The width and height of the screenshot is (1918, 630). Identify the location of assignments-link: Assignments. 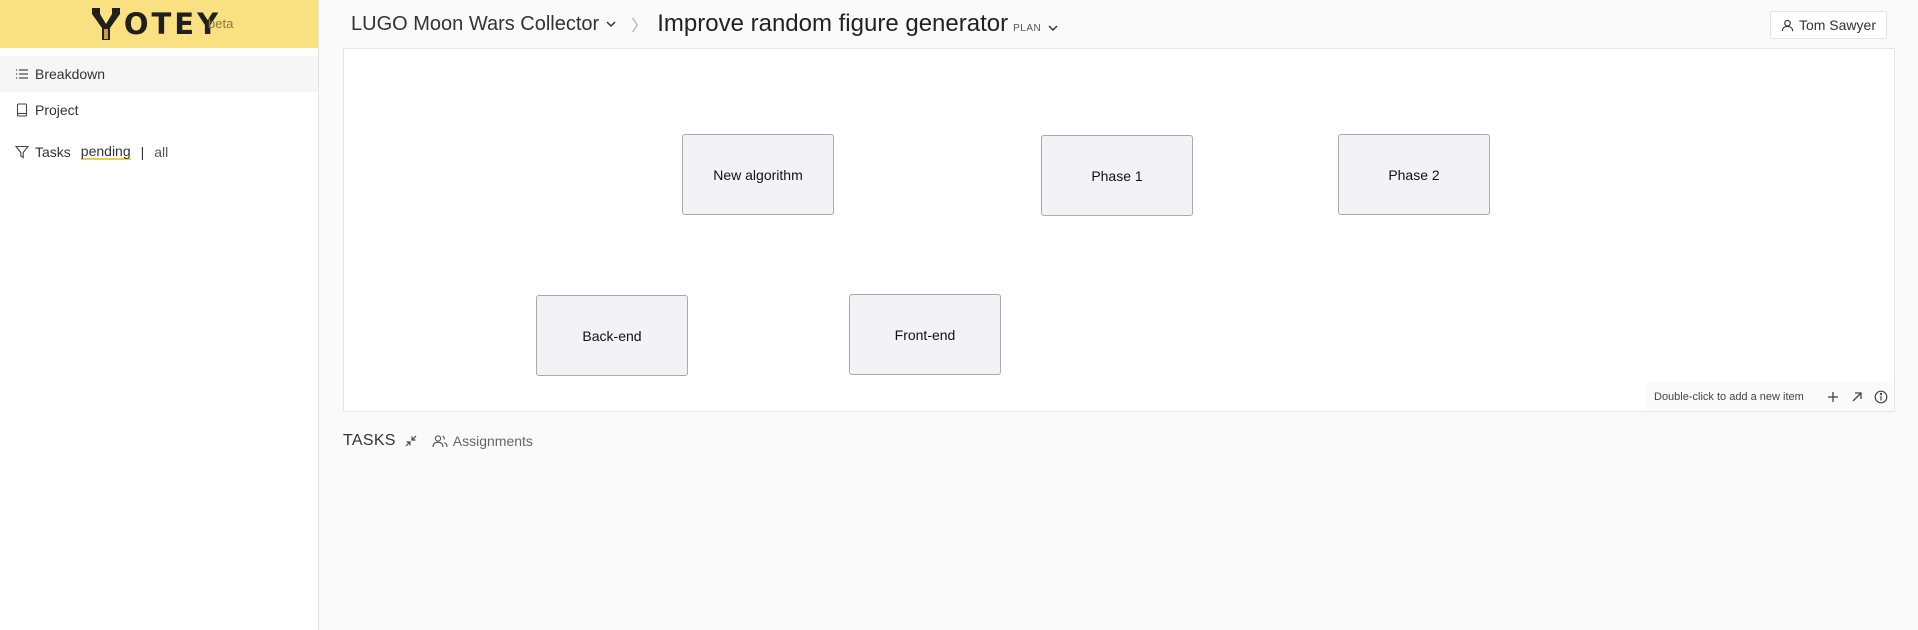
(482, 441).